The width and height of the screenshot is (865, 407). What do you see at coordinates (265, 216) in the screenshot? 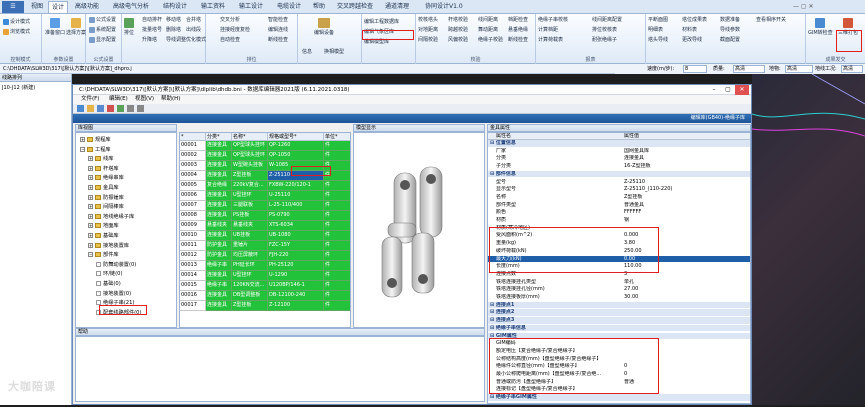
I see `table-row: 00008 连接金具 PS挂板 PS-0790 件` at bounding box center [265, 216].